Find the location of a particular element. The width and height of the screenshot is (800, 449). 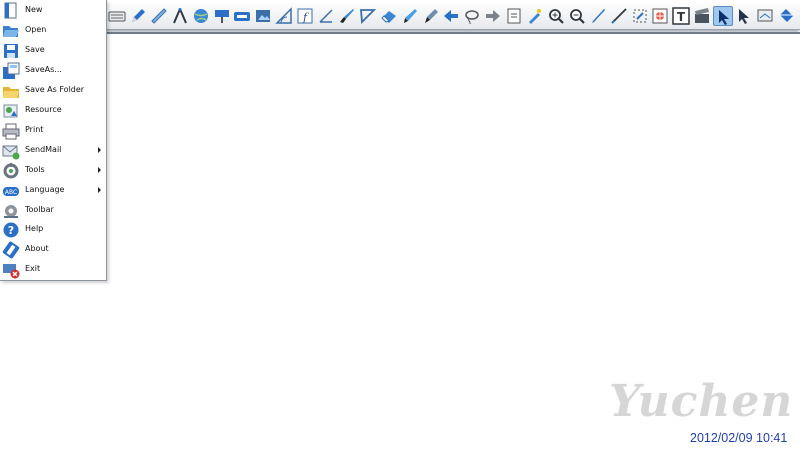

screen-shade-tool-button is located at coordinates (242, 16).